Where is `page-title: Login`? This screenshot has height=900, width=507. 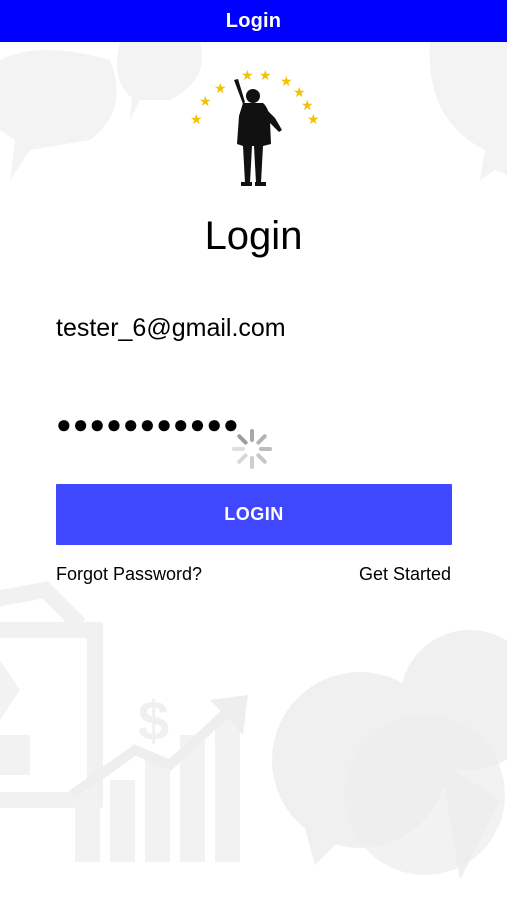
page-title: Login is located at coordinates (253, 236).